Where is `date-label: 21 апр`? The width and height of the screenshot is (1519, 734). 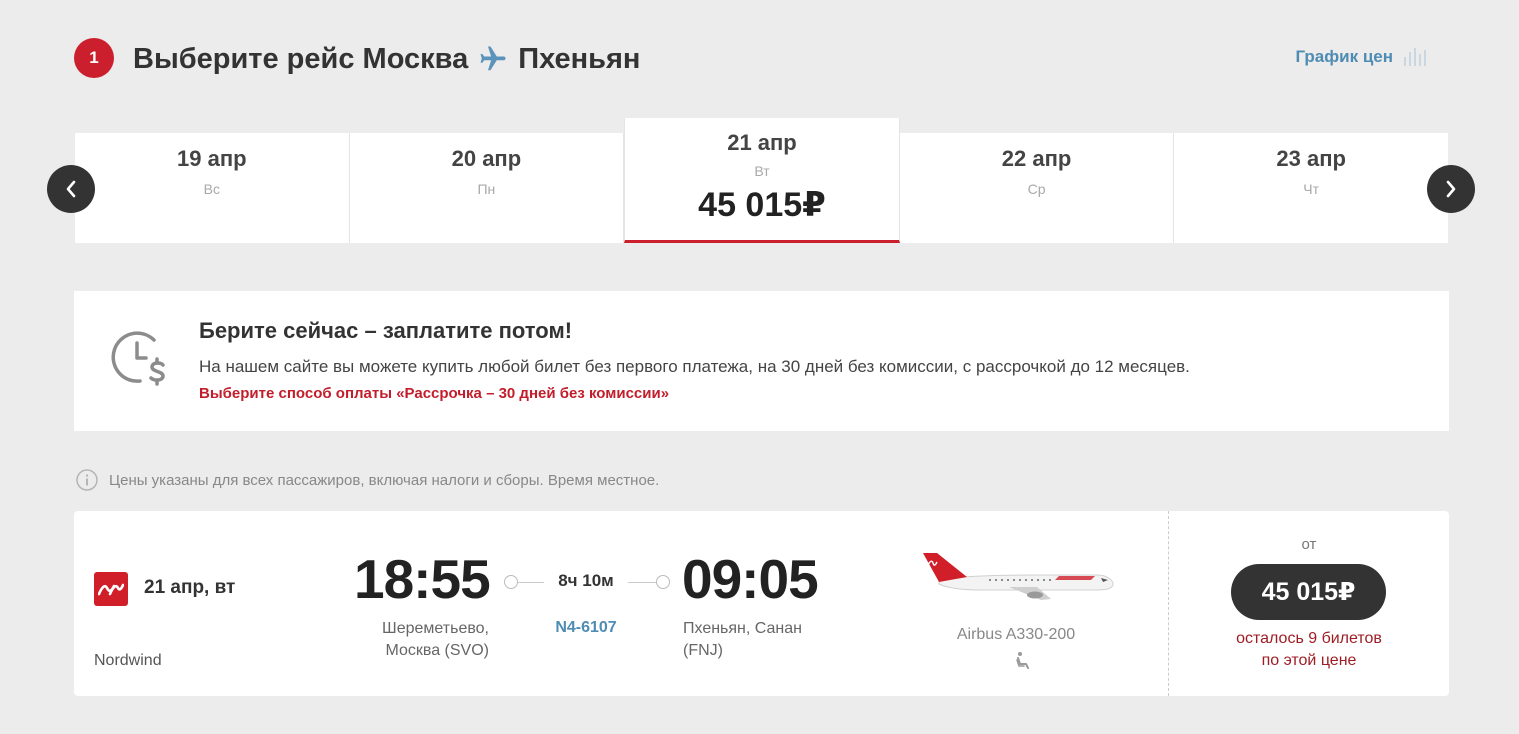 date-label: 21 апр is located at coordinates (762, 142).